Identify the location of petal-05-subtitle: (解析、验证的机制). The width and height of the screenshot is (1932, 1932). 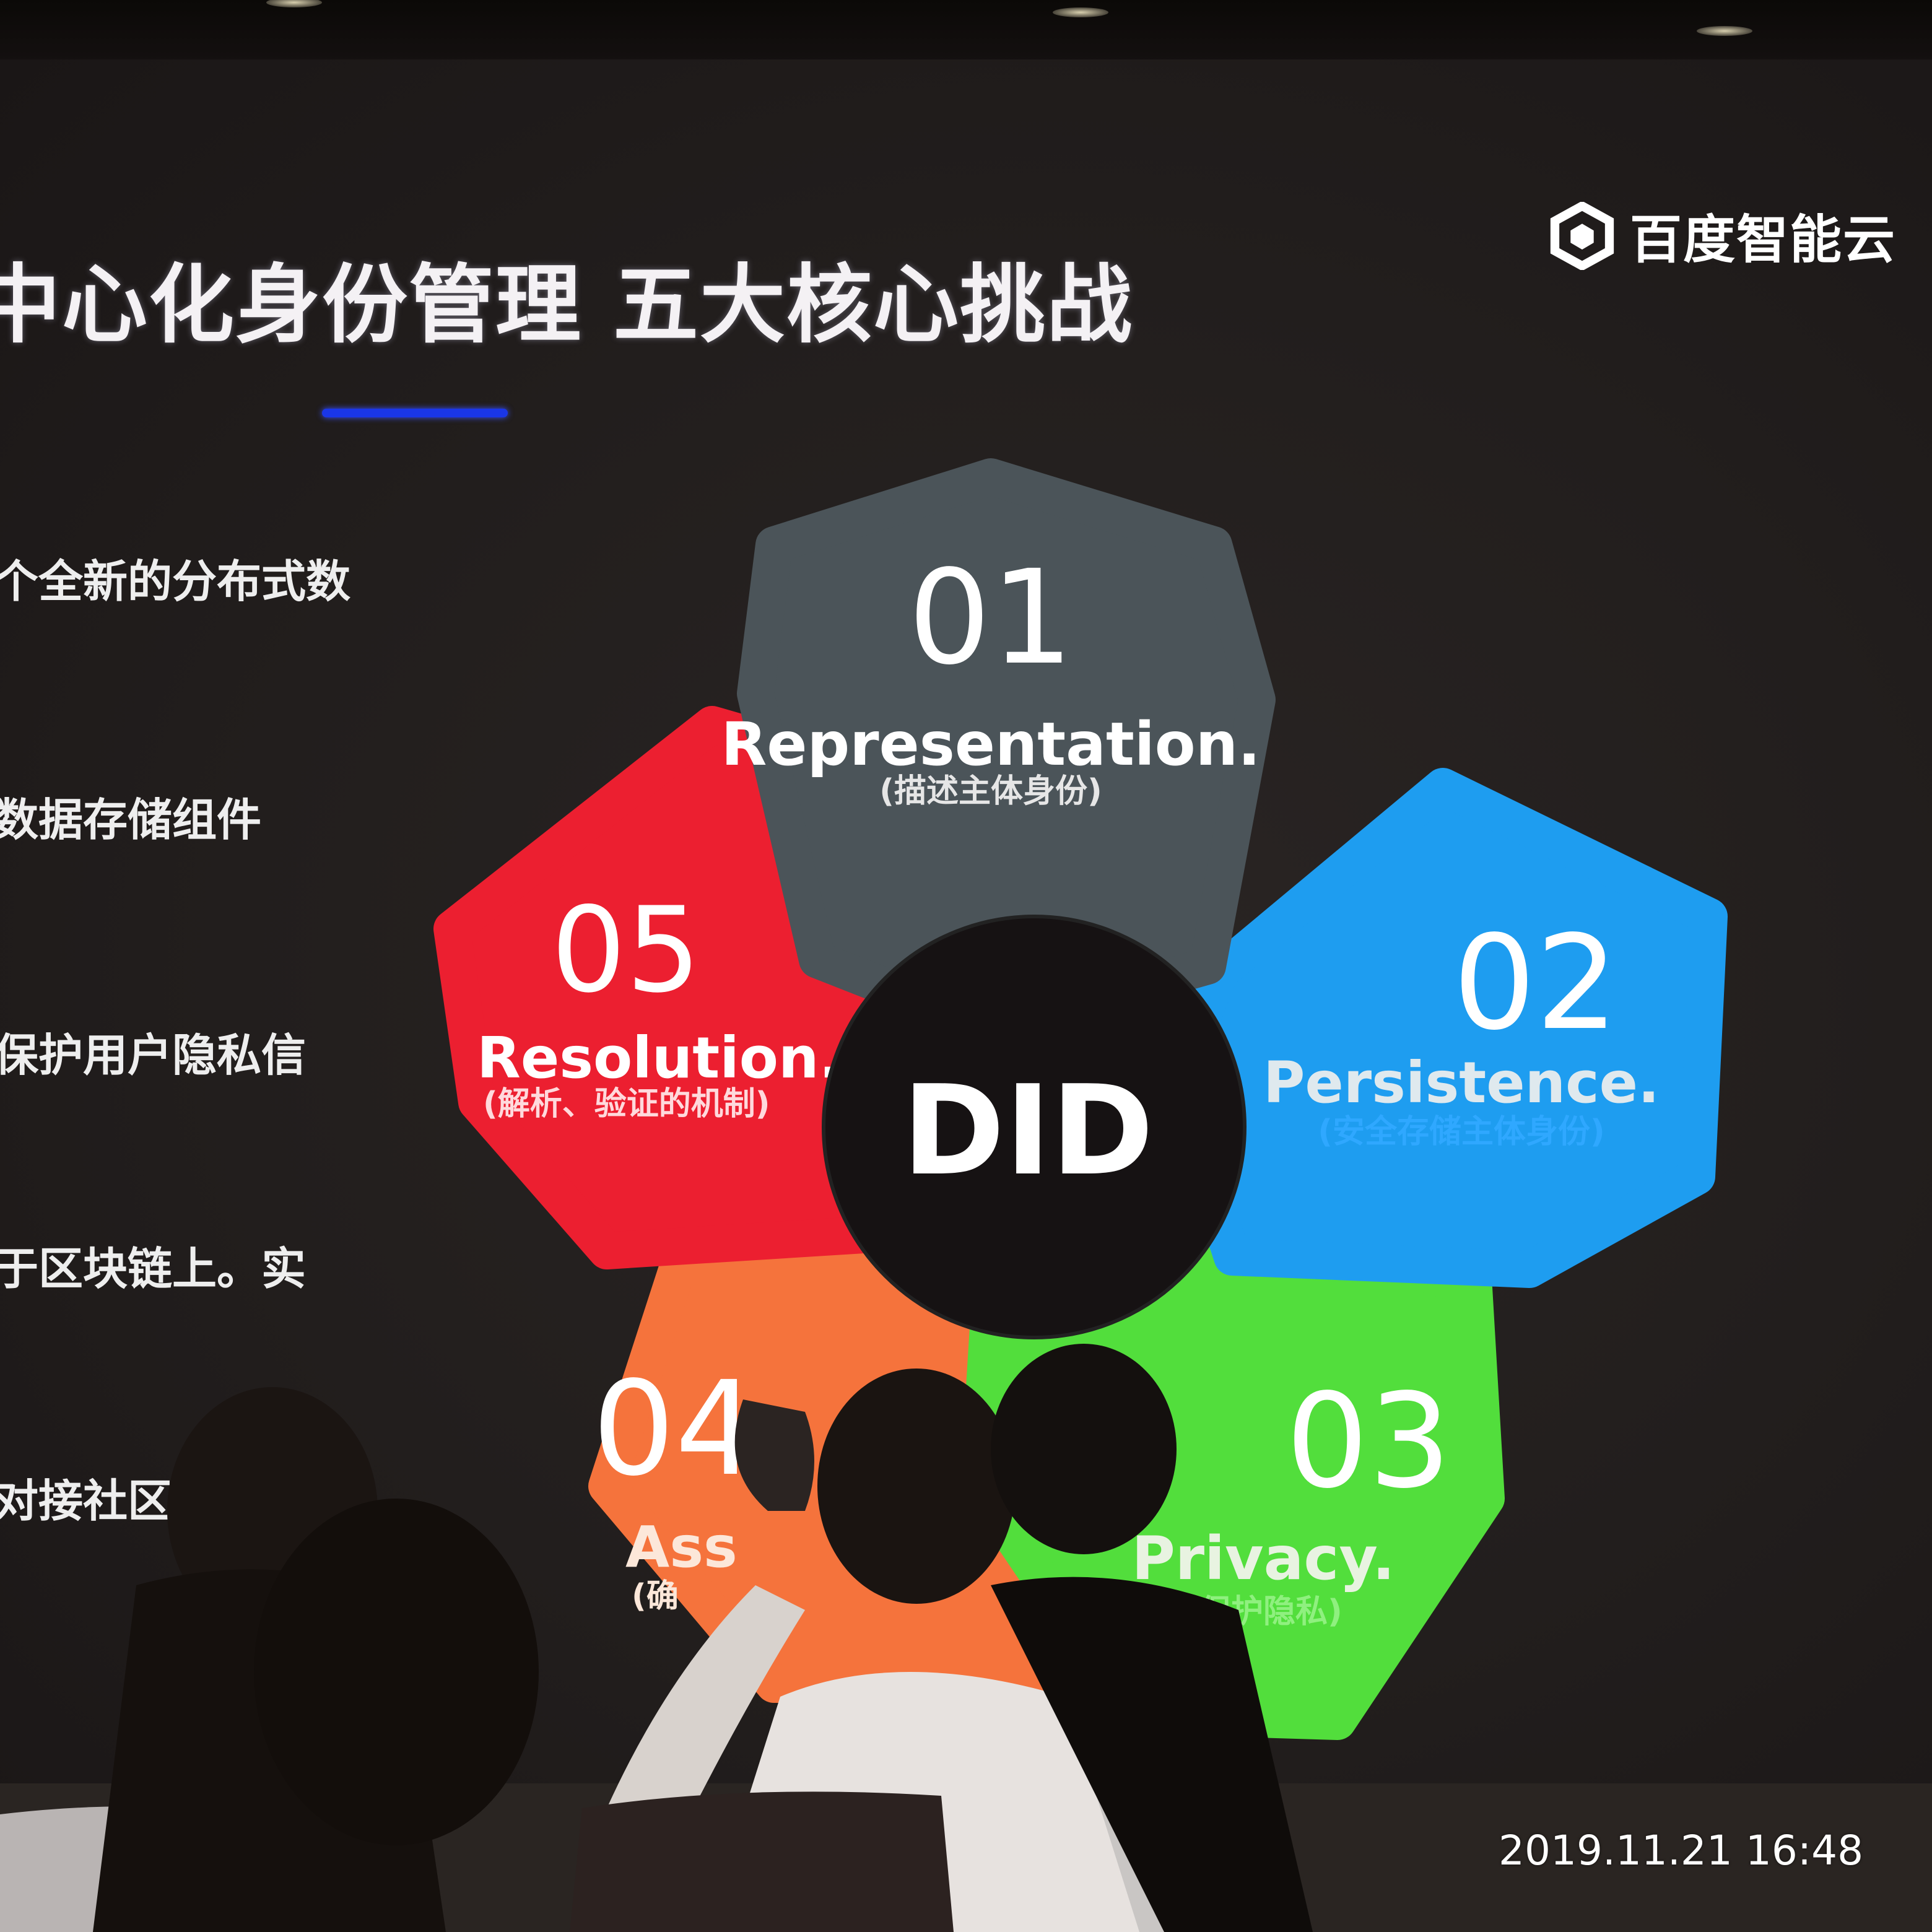
(626, 1104).